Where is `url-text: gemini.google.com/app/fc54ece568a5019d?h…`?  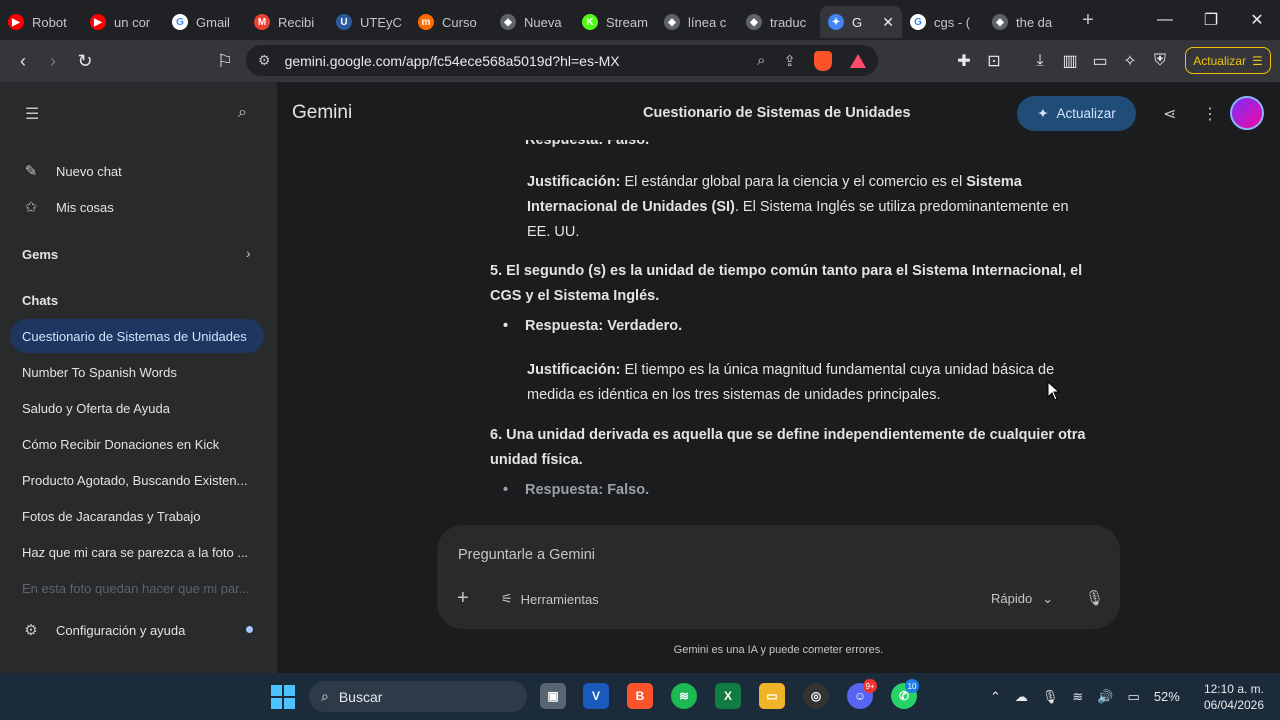 url-text: gemini.google.com/app/fc54ece568a5019d?h… is located at coordinates (452, 61).